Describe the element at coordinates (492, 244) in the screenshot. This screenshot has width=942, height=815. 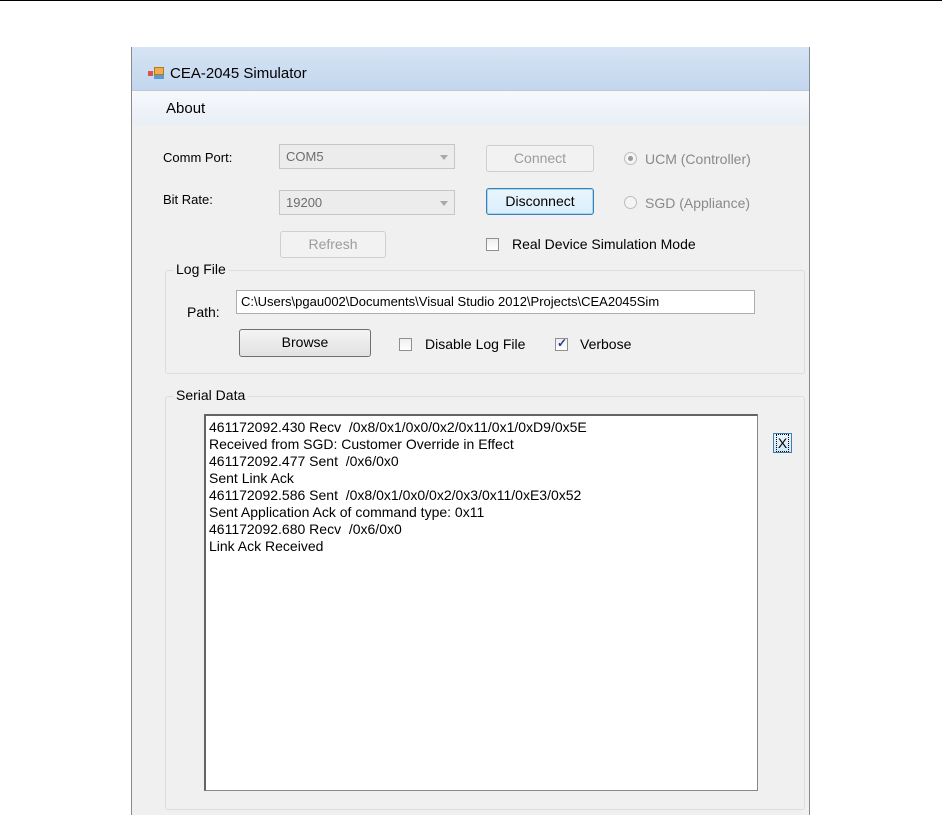
I see `real-device-checkbox` at that location.